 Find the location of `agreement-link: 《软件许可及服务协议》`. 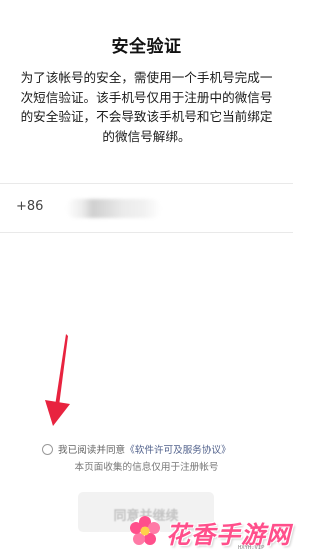

agreement-link: 《软件许可及服务协议》 is located at coordinates (178, 449).